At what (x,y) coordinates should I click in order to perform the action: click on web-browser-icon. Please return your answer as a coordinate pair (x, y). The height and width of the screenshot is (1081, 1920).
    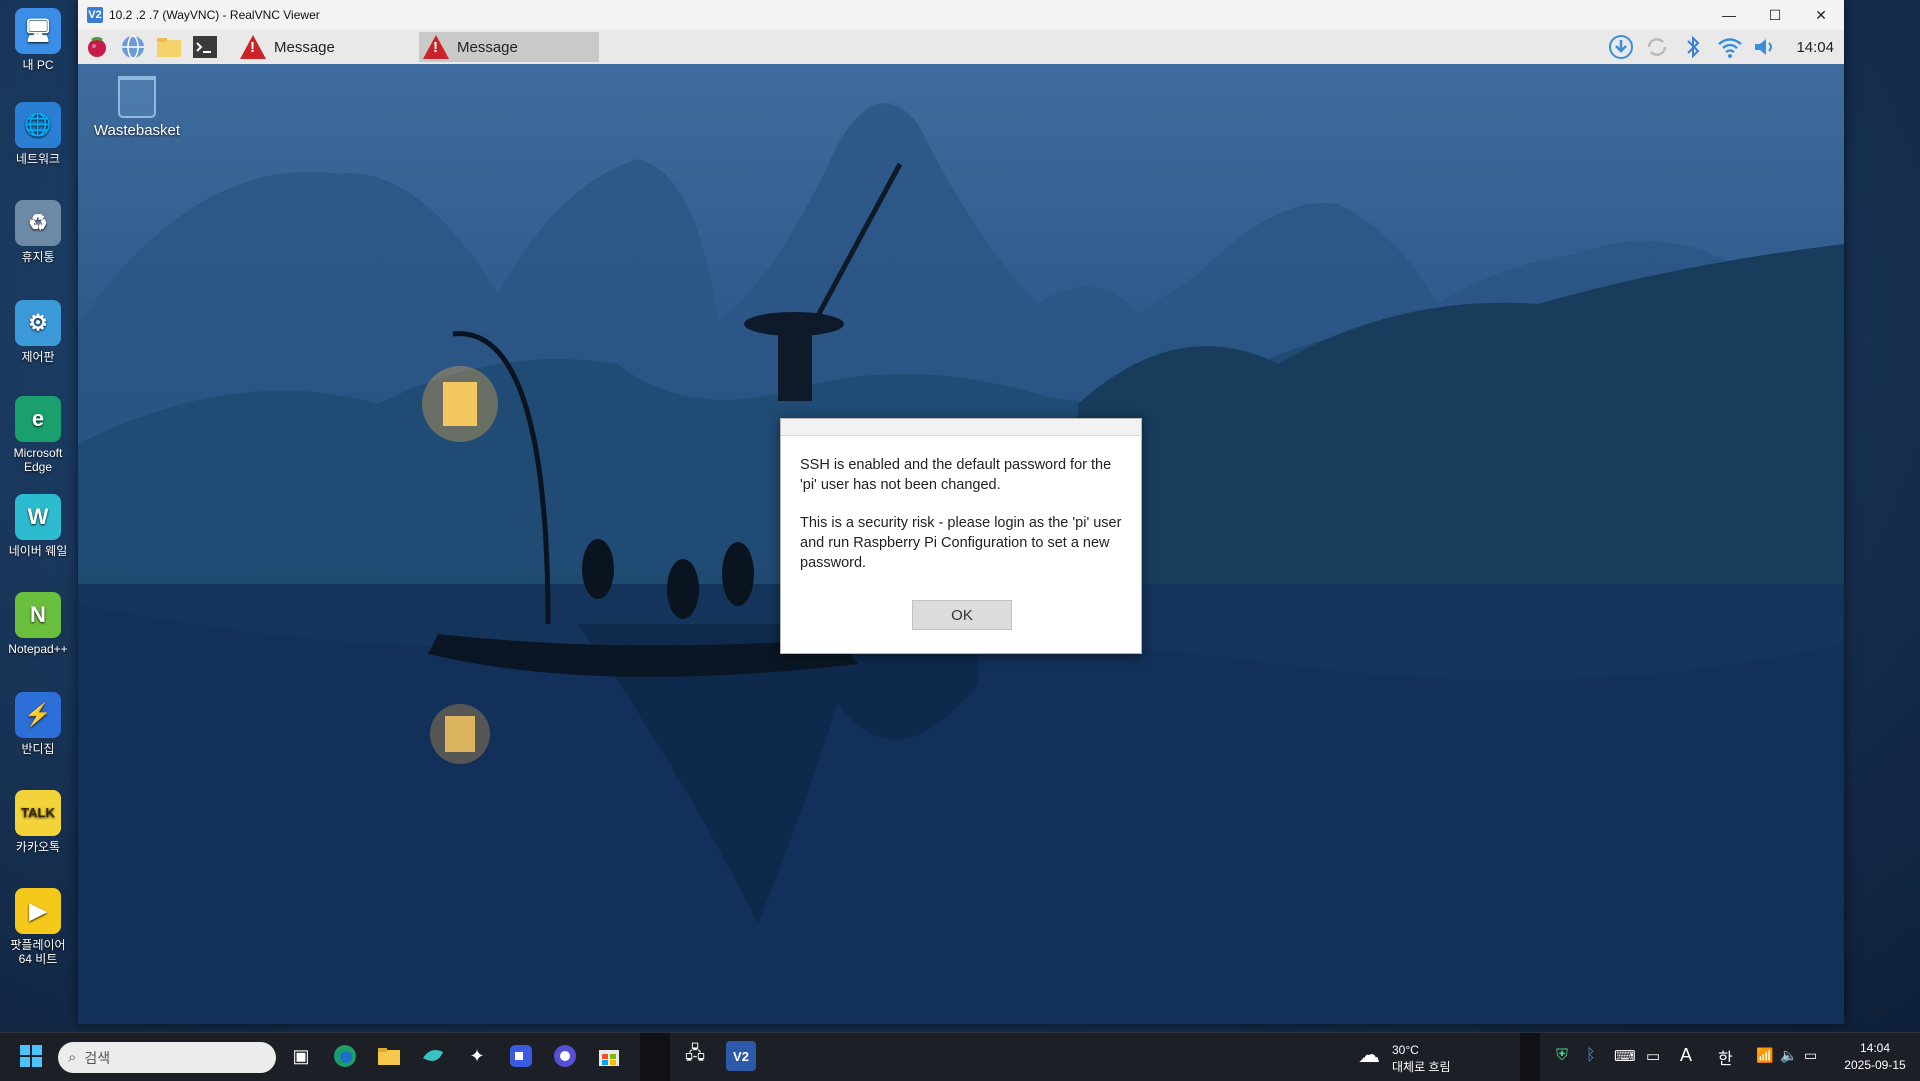
    Looking at the image, I should click on (133, 47).